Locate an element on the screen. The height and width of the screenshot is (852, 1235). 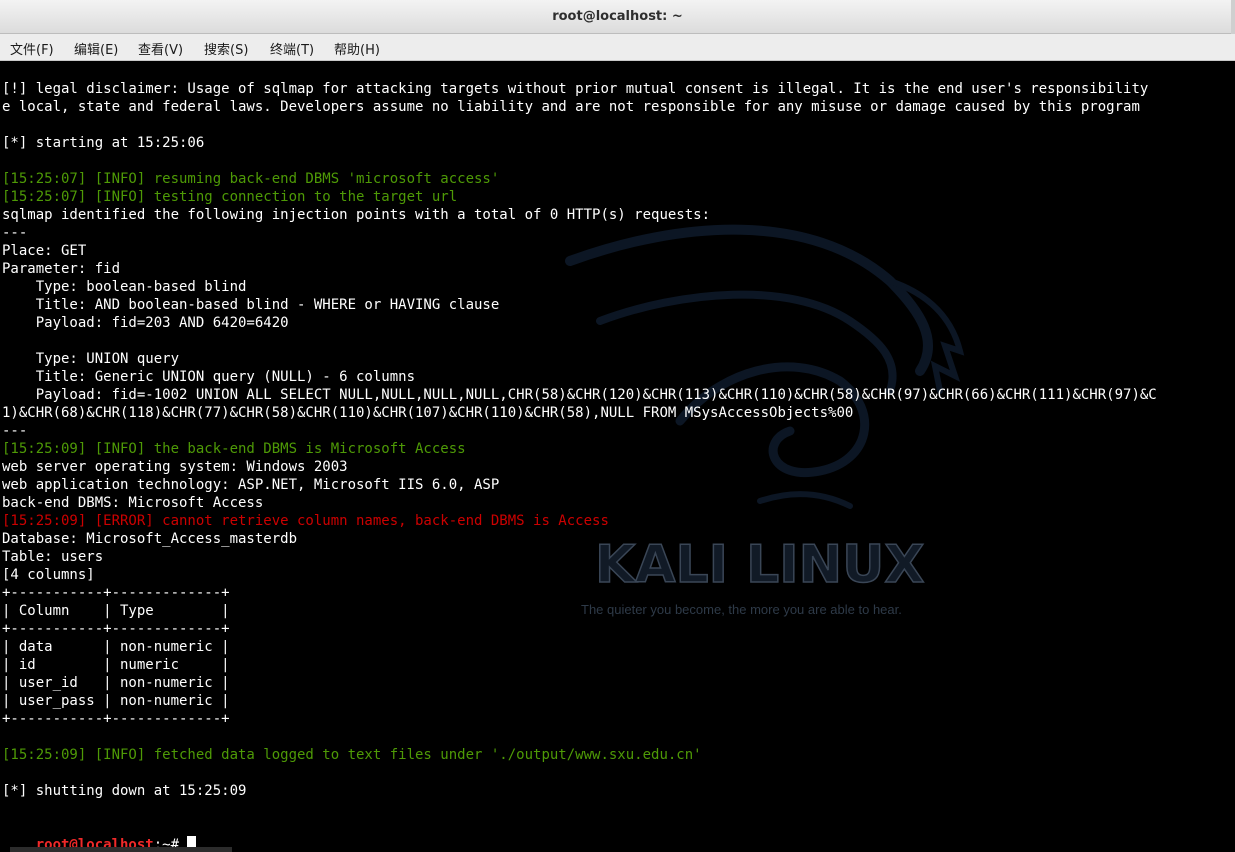
window-edge is located at coordinates (1233, 17).